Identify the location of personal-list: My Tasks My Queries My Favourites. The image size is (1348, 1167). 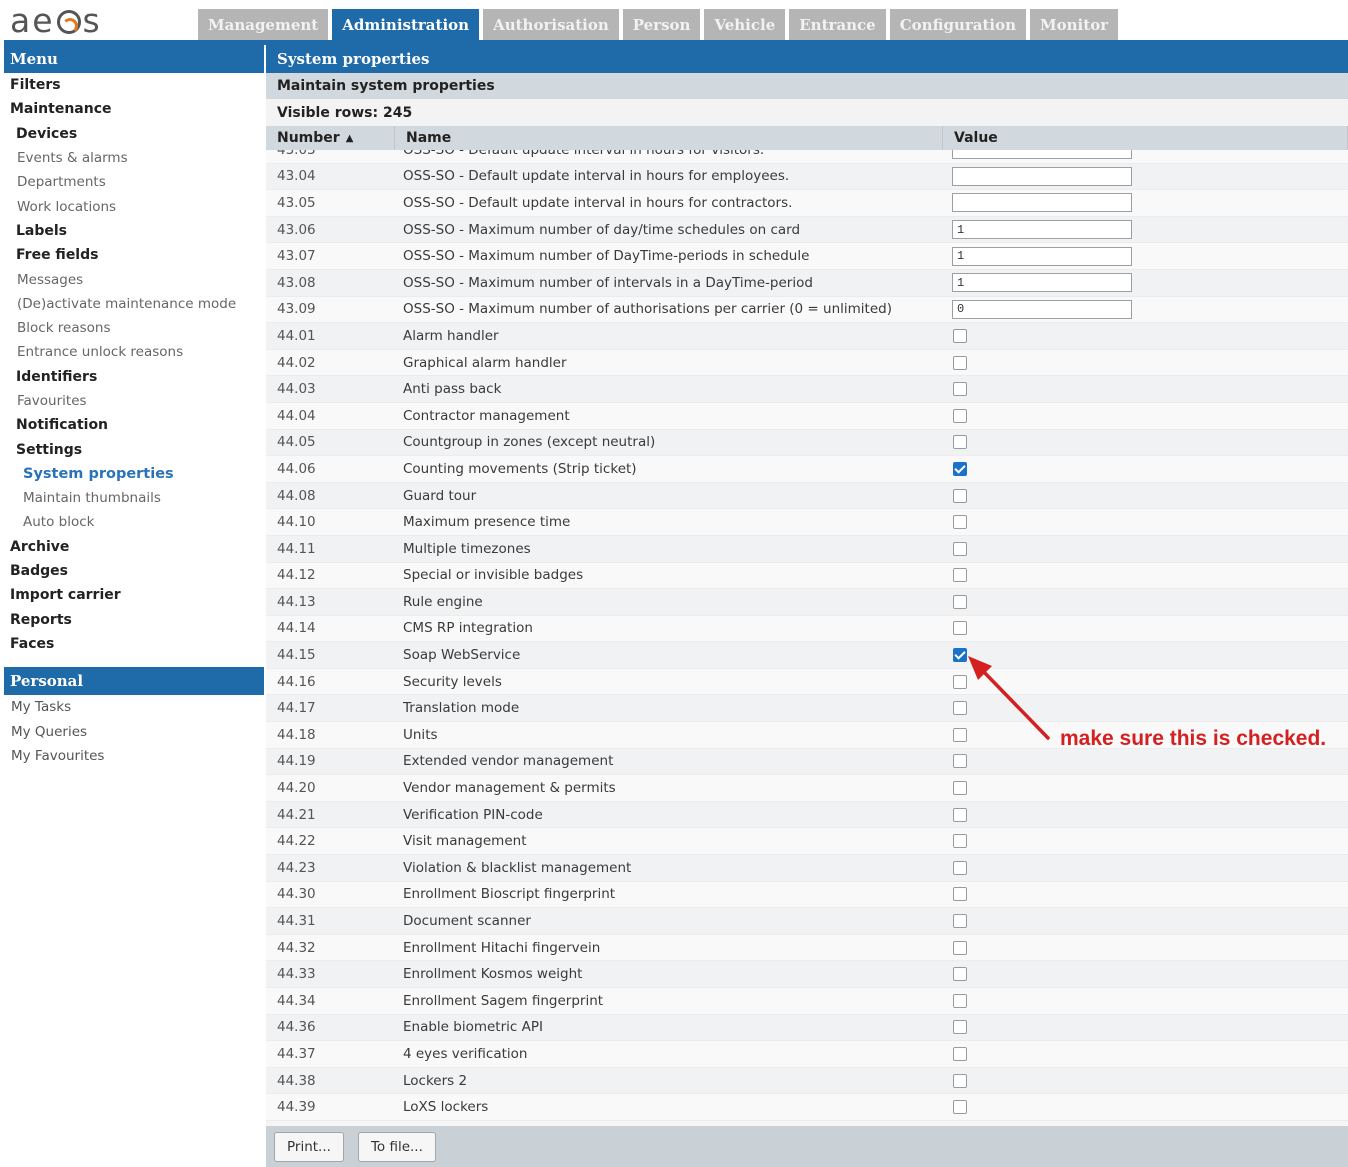
(134, 731).